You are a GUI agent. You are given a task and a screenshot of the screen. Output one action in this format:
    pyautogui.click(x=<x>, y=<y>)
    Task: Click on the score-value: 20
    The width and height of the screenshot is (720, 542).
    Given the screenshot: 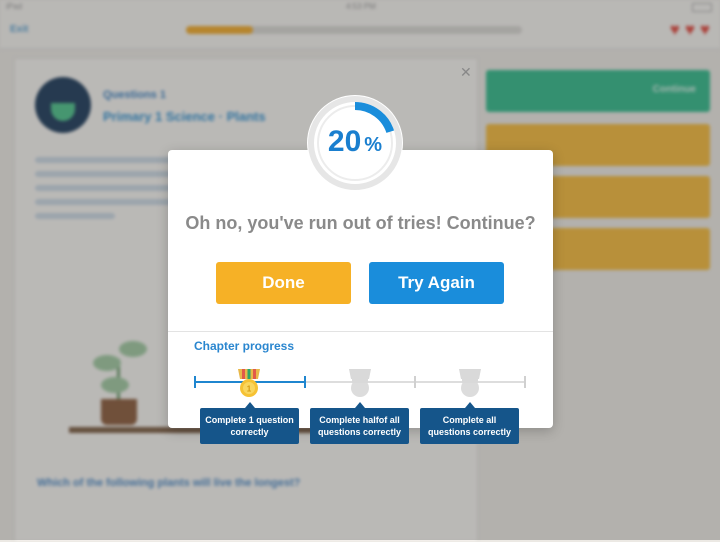 What is the action you would take?
    pyautogui.click(x=344, y=141)
    